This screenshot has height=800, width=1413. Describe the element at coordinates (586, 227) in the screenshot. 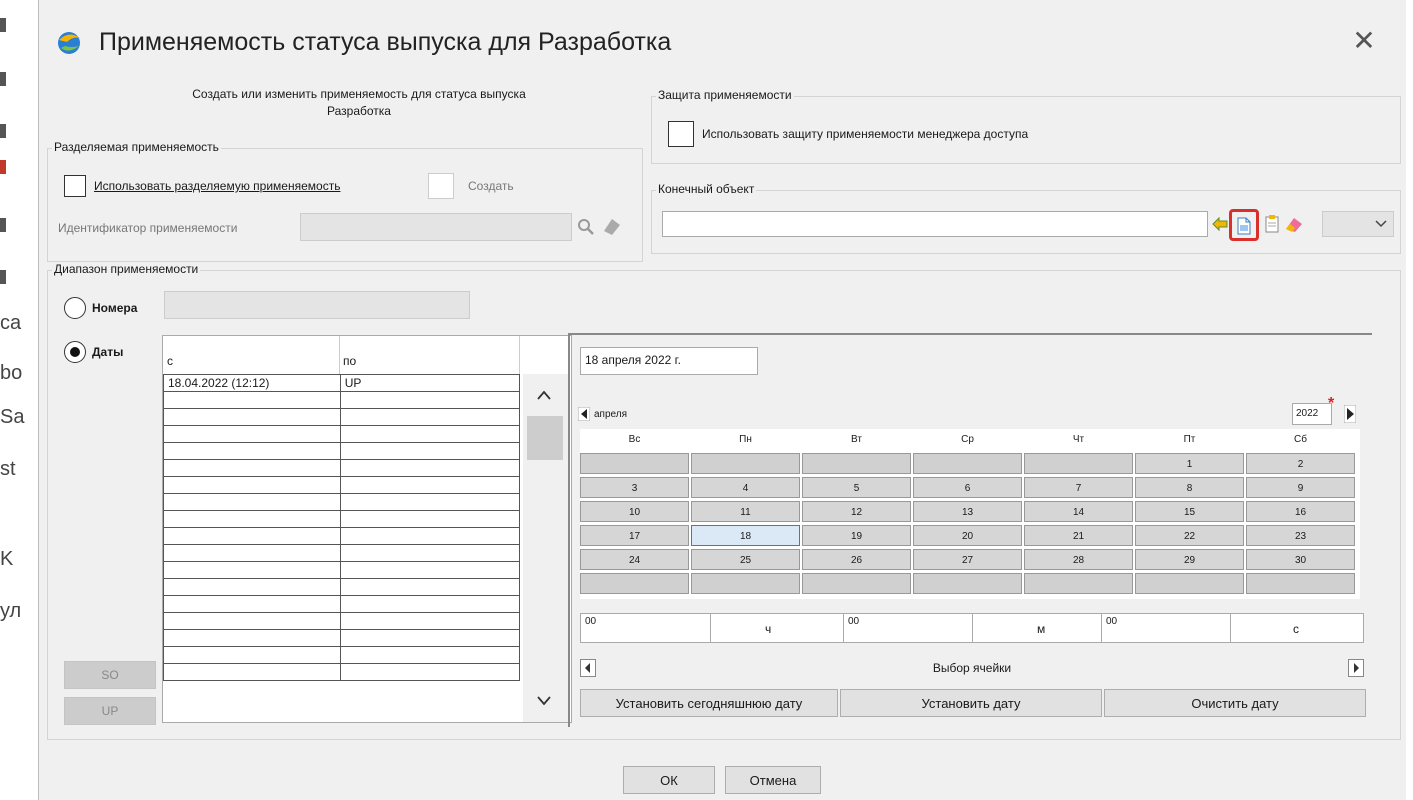

I see `search-icon` at that location.